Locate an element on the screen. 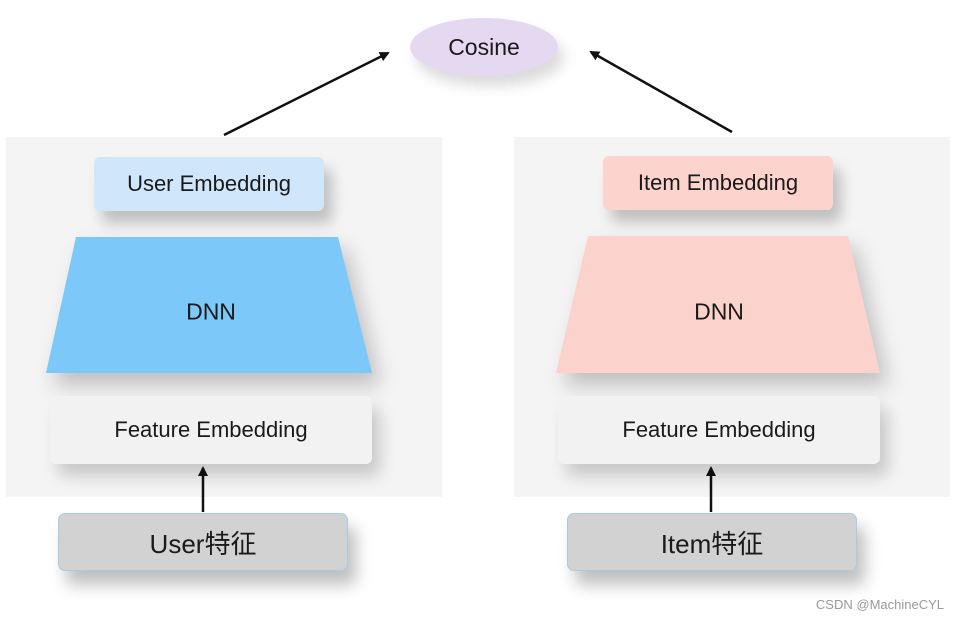 This screenshot has height=620, width=958. item-embedding-label: Item Embedding is located at coordinates (718, 182).